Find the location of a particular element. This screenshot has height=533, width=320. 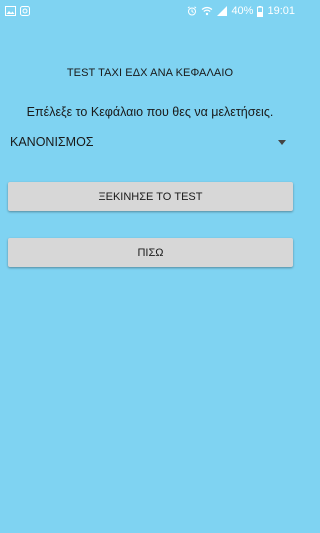

wifi-icon is located at coordinates (207, 11).